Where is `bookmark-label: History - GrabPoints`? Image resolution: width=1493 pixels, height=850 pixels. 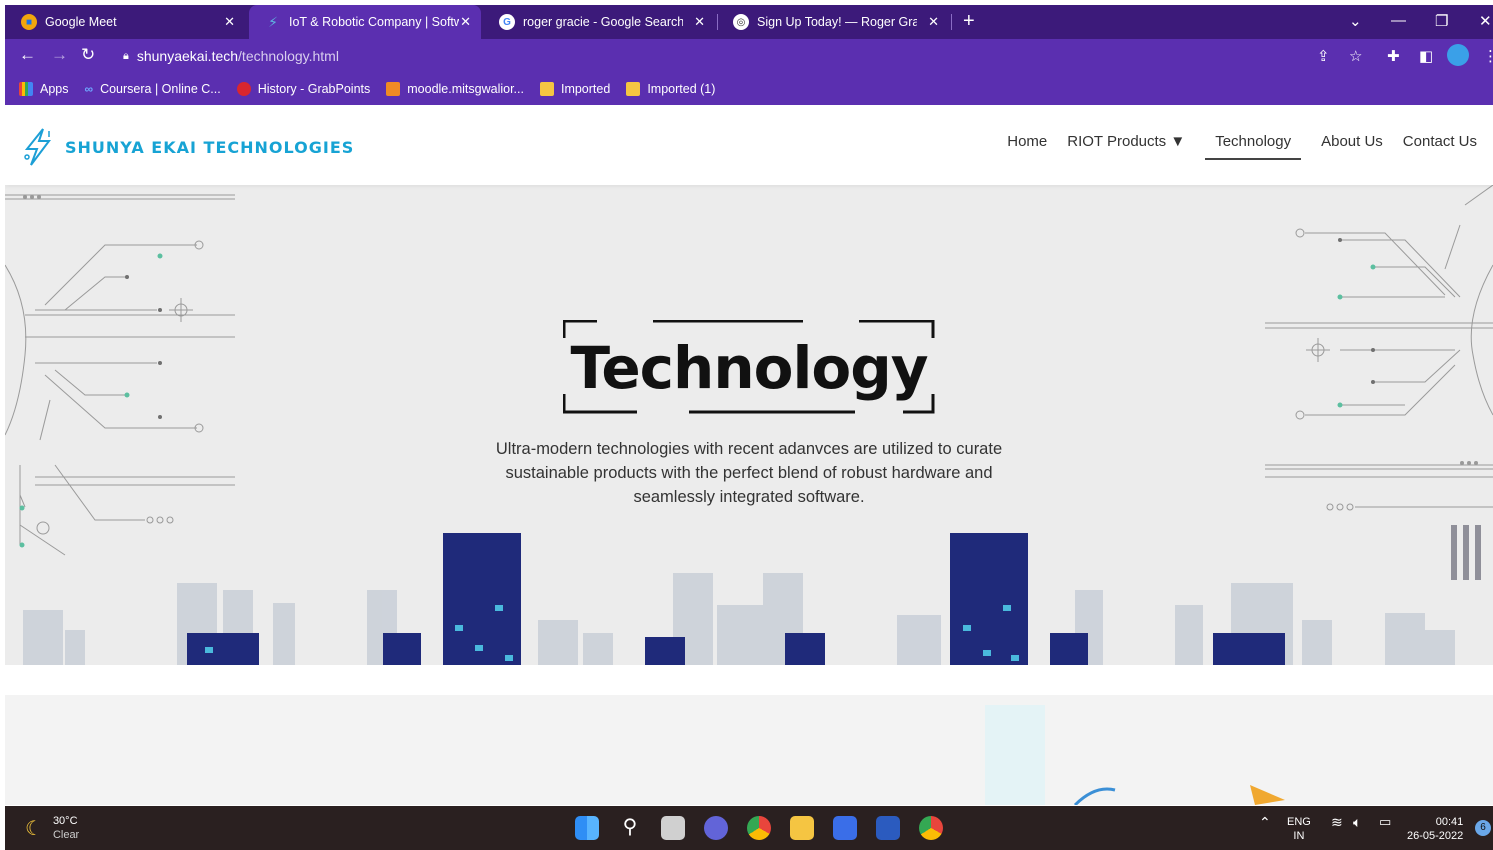 bookmark-label: History - GrabPoints is located at coordinates (314, 89).